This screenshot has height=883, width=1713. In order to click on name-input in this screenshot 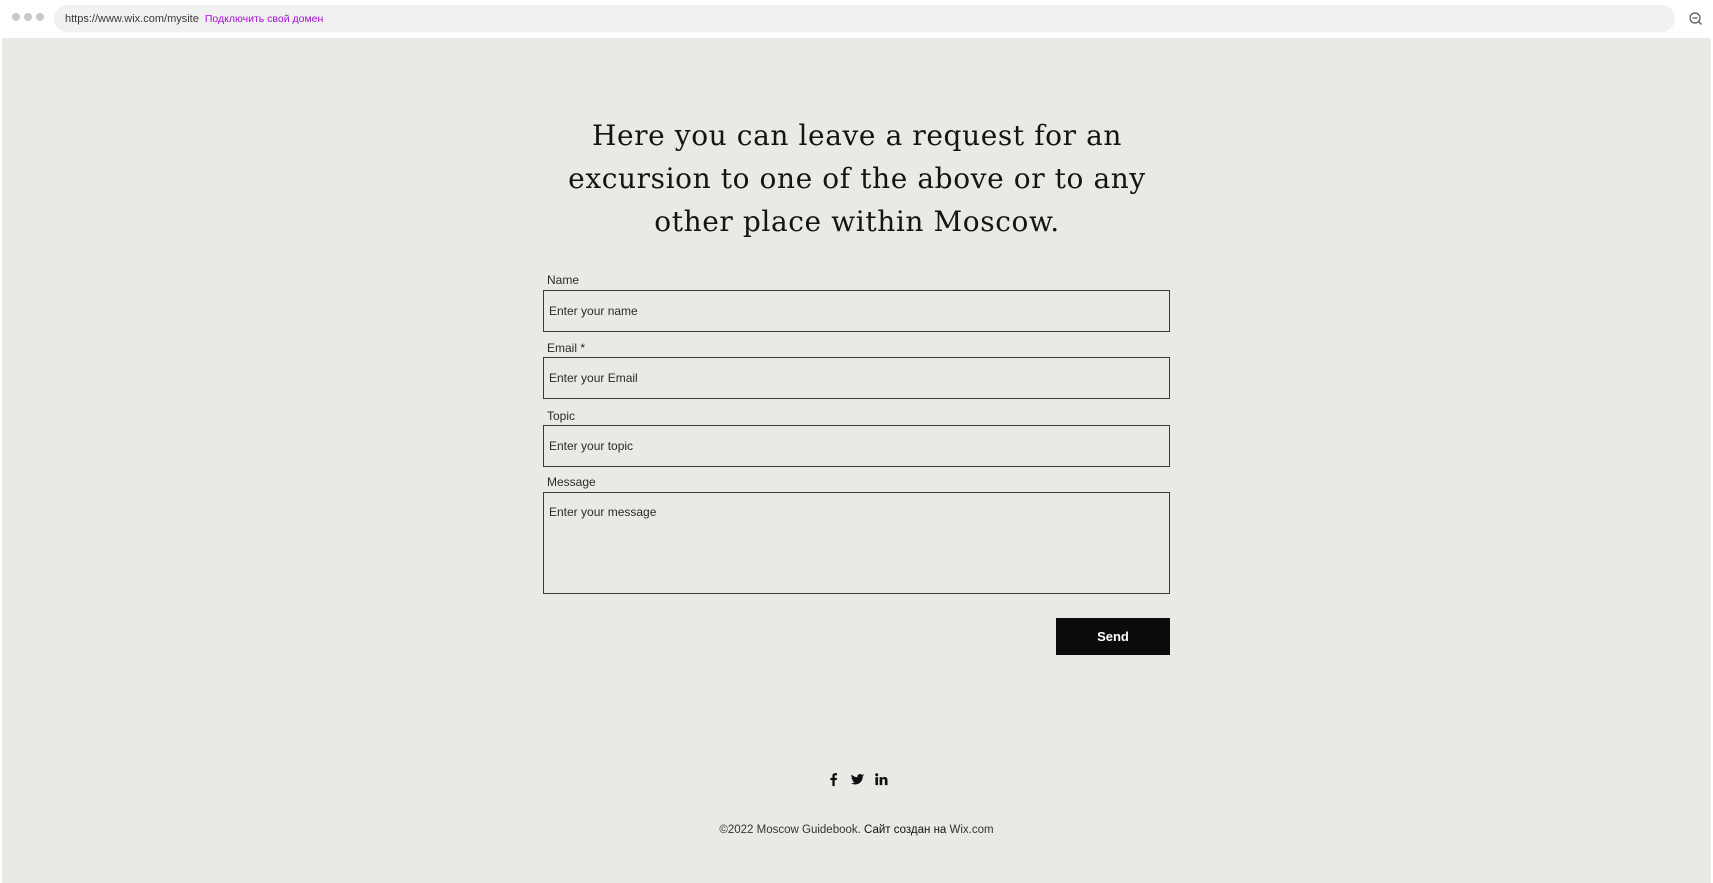, I will do `click(856, 311)`.